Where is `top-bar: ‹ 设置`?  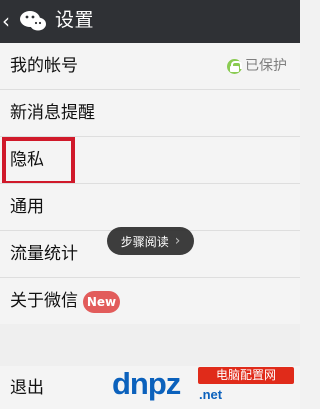 top-bar: ‹ 设置 is located at coordinates (150, 21).